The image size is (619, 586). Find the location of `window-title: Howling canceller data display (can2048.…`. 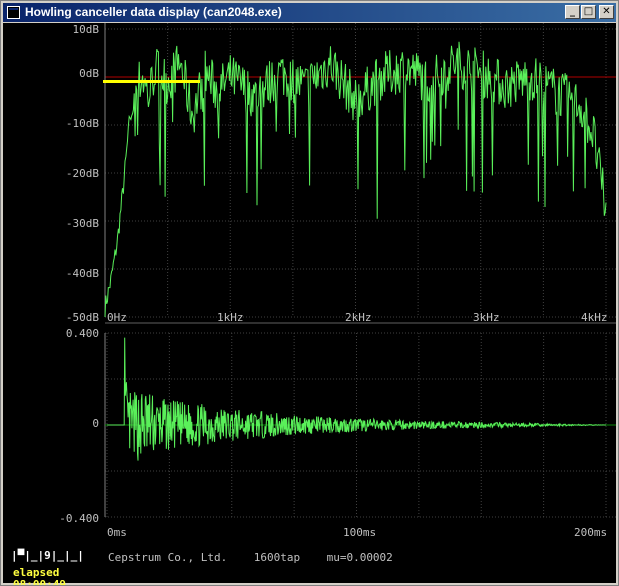

window-title: Howling canceller data display (can2048.… is located at coordinates (153, 12).